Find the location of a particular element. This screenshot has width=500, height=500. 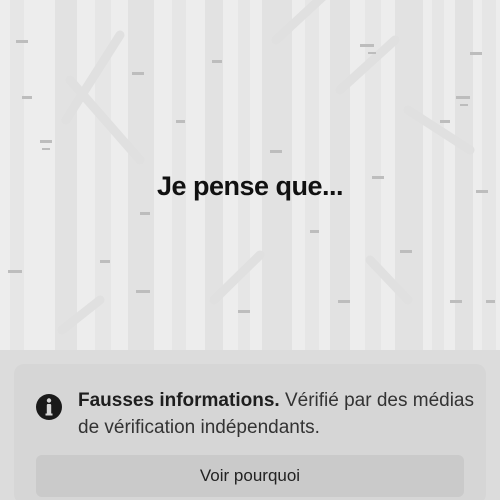

warning-title: Fausses informations. is located at coordinates (179, 400).